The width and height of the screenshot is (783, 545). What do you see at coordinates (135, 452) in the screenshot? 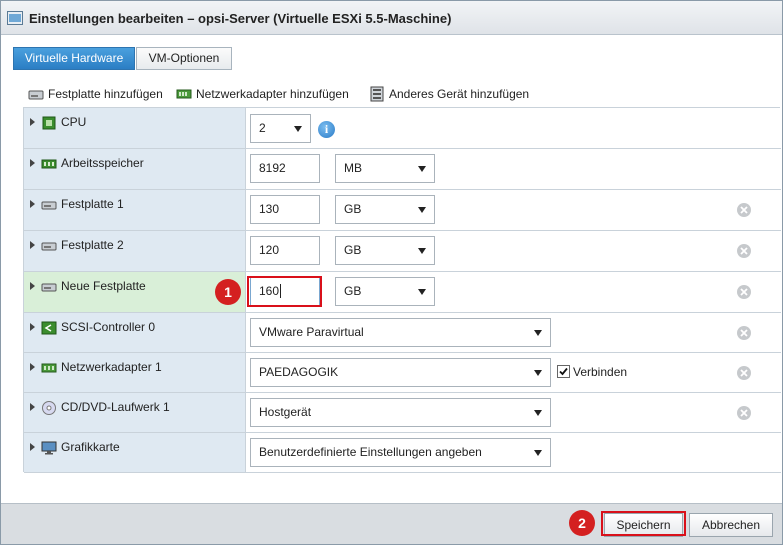
I see `device-label-cell: Grafikkarte` at bounding box center [135, 452].